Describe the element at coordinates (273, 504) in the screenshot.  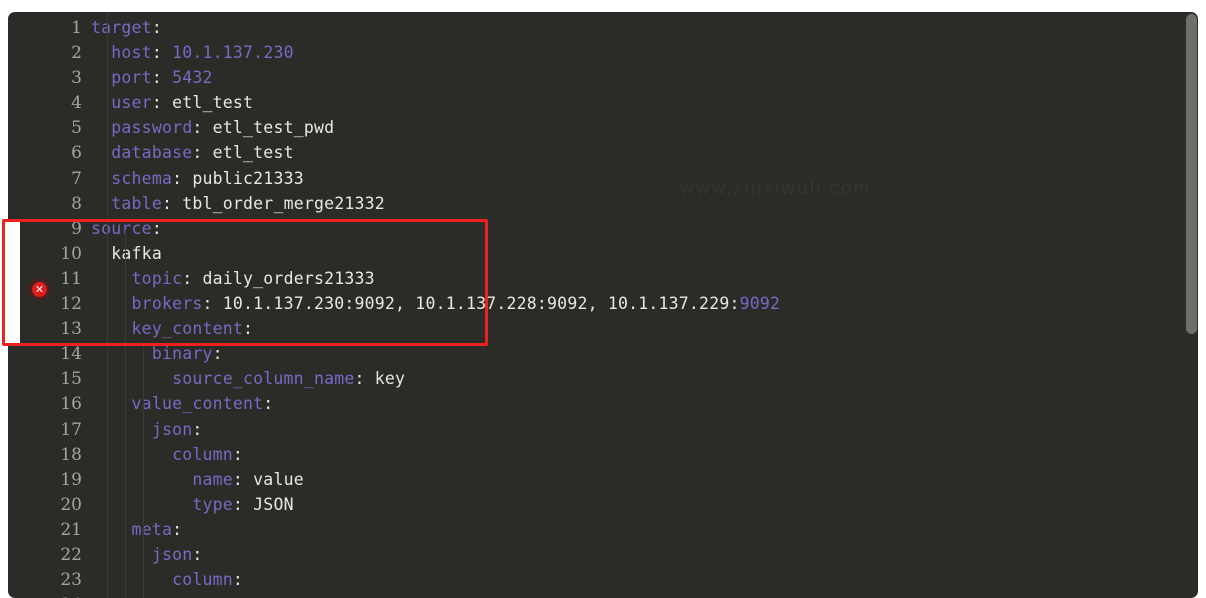
I see `yaml-value: JSON` at that location.